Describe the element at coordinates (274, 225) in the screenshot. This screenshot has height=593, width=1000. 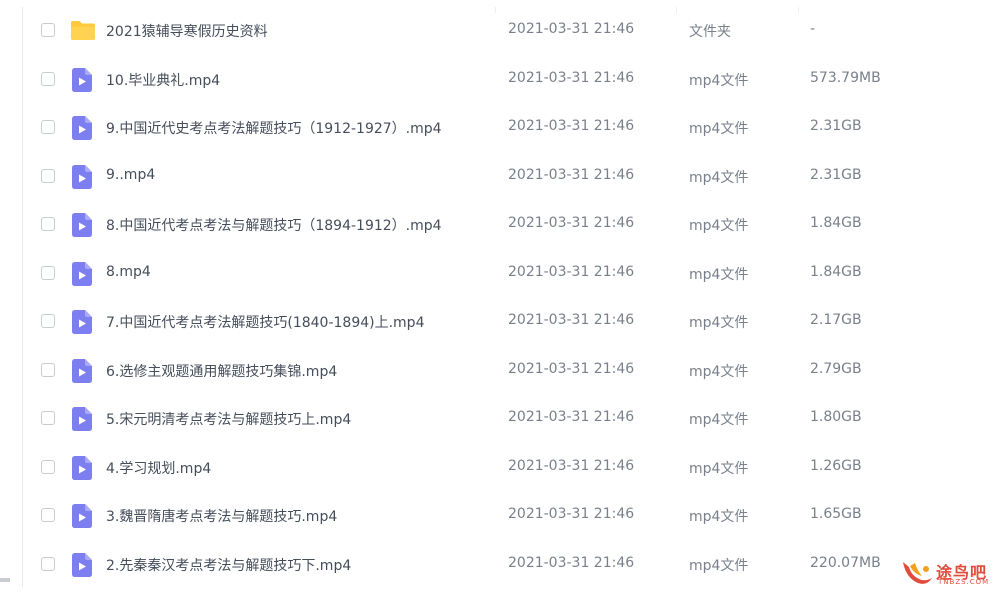
I see `file-name: 8.中国近代考点考法与解题技巧（1894-1912）.mp4` at that location.